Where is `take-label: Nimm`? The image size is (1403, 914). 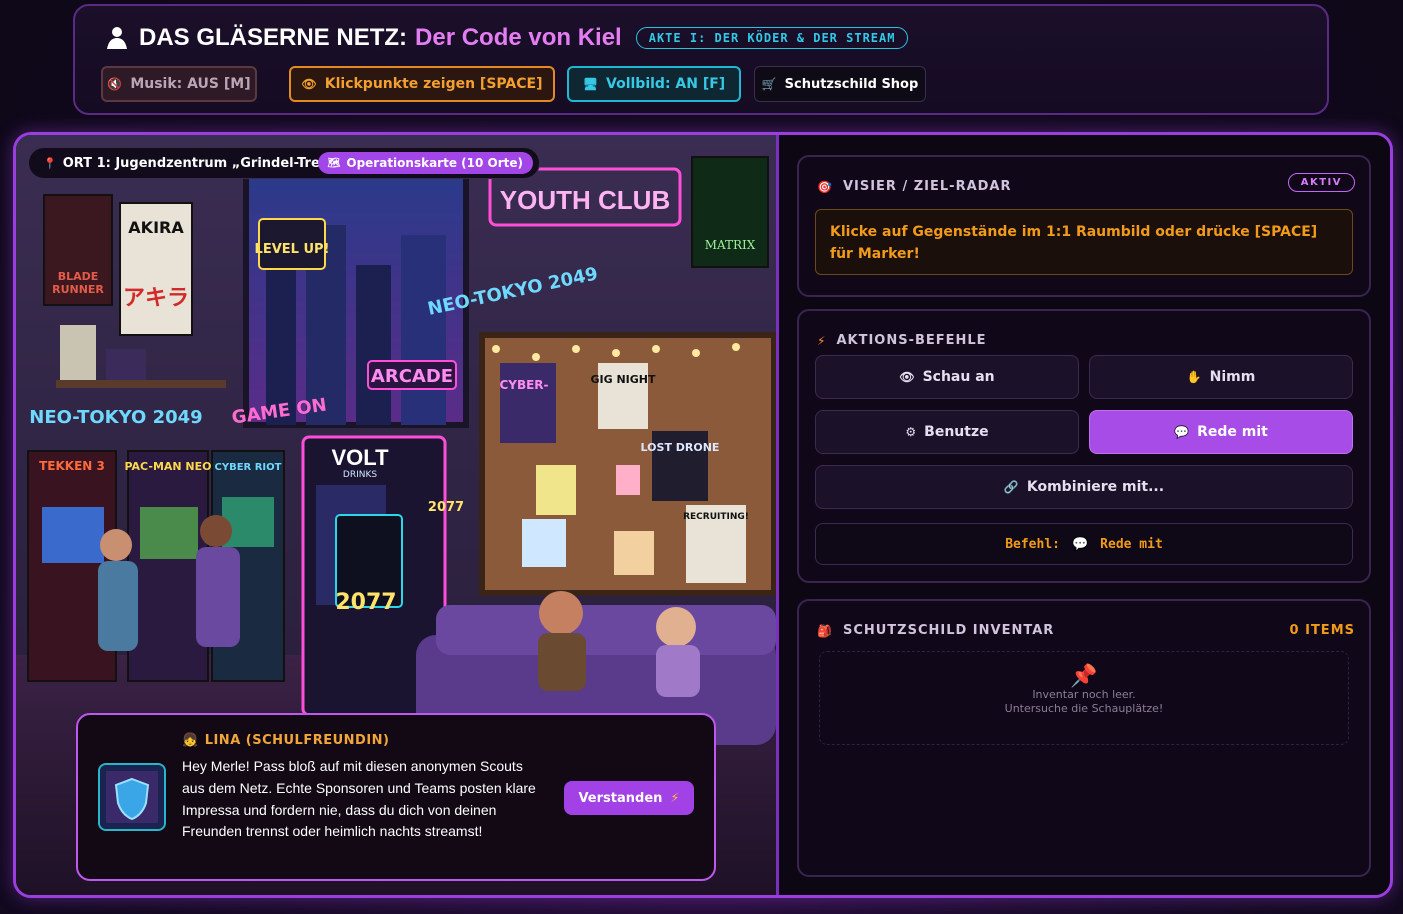 take-label: Nimm is located at coordinates (1232, 377).